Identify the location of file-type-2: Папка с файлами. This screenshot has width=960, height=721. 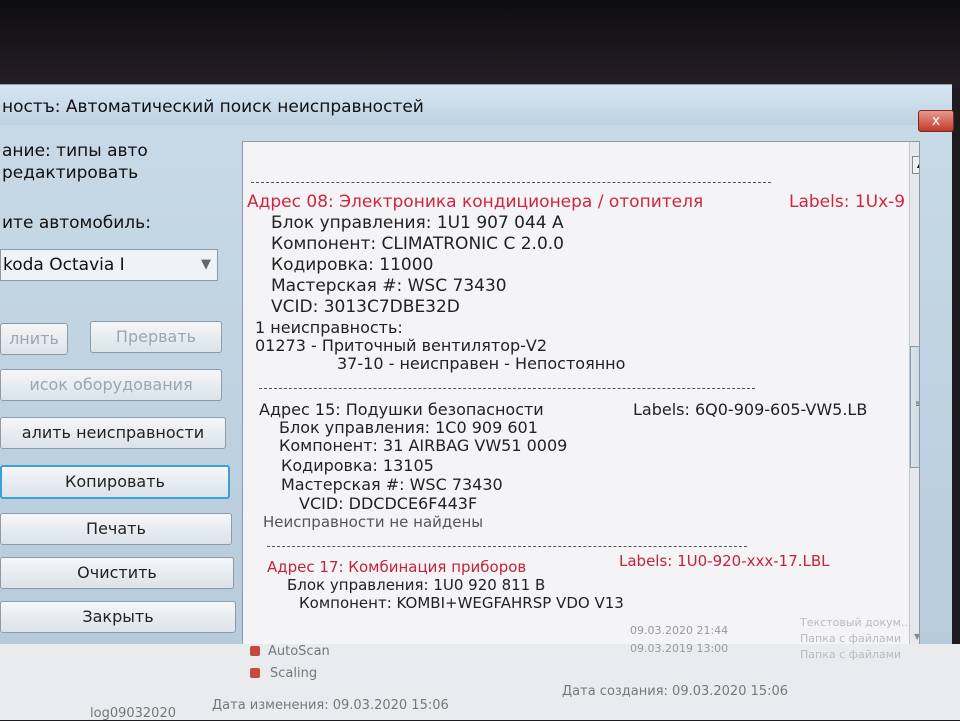
(851, 638).